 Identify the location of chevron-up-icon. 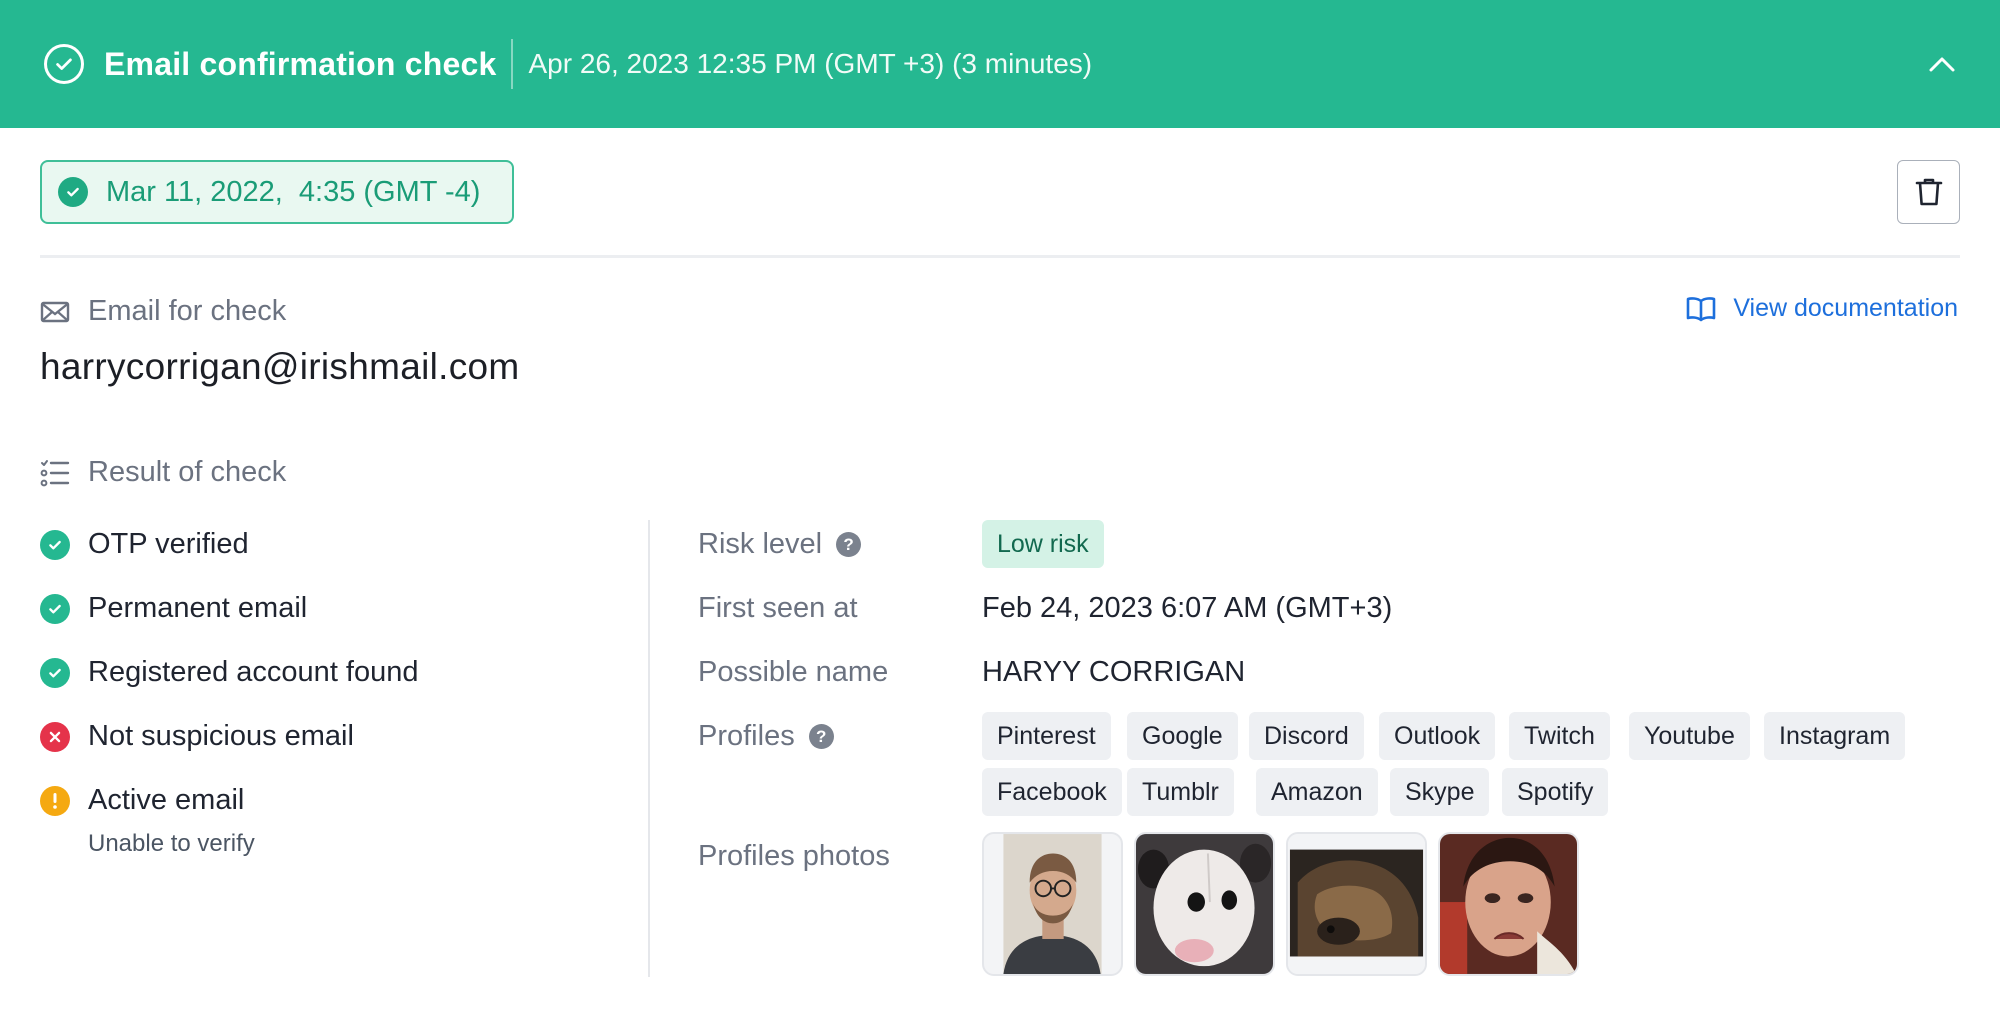
(1942, 64).